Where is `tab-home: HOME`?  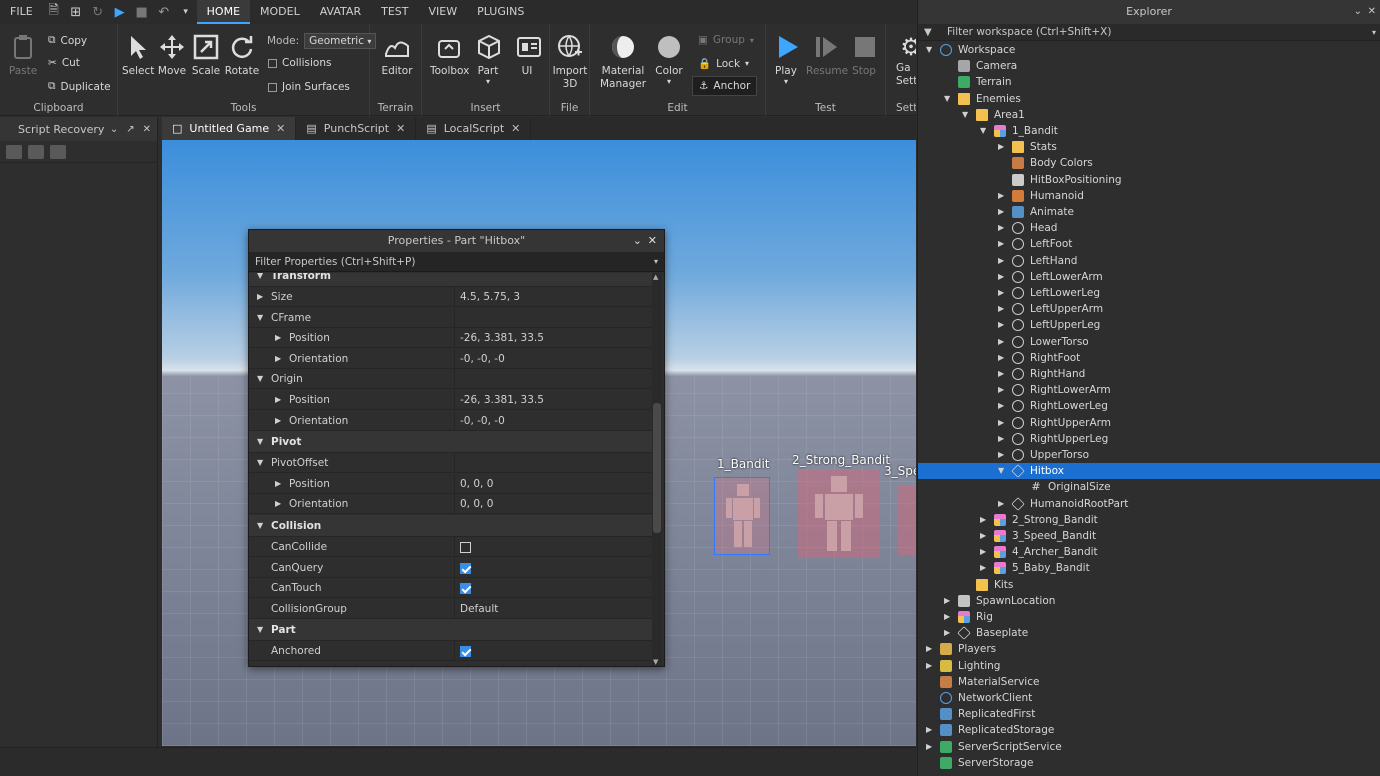 tab-home: HOME is located at coordinates (223, 12).